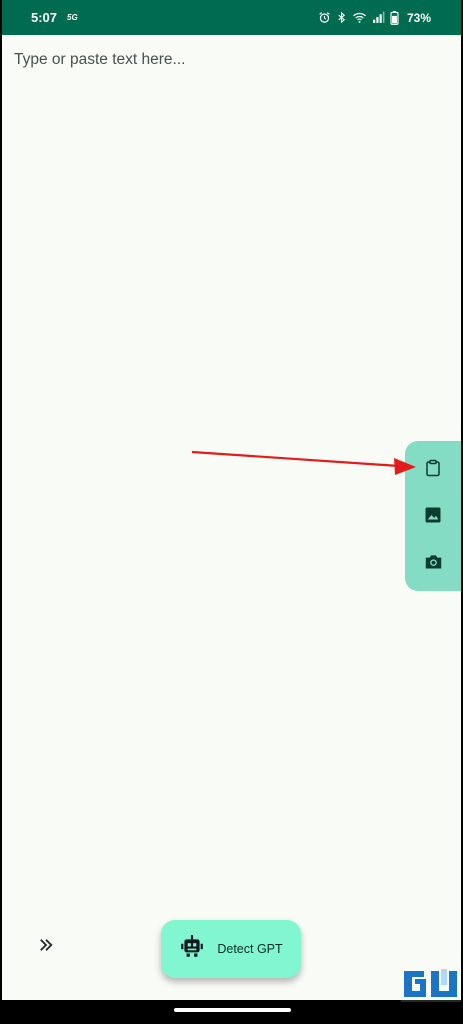 This screenshot has width=463, height=1024. I want to click on image-icon, so click(433, 517).